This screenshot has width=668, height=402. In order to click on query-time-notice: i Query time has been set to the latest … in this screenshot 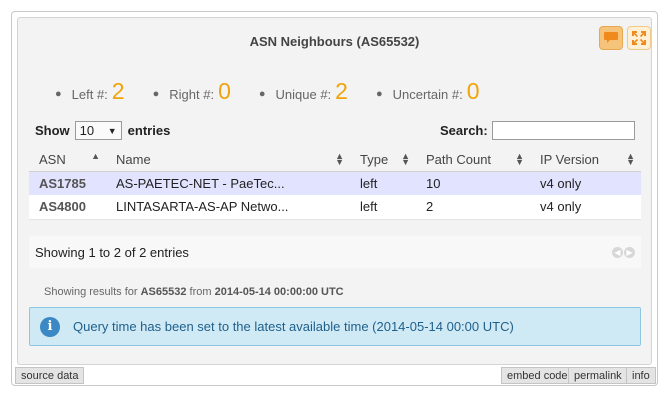, I will do `click(335, 326)`.